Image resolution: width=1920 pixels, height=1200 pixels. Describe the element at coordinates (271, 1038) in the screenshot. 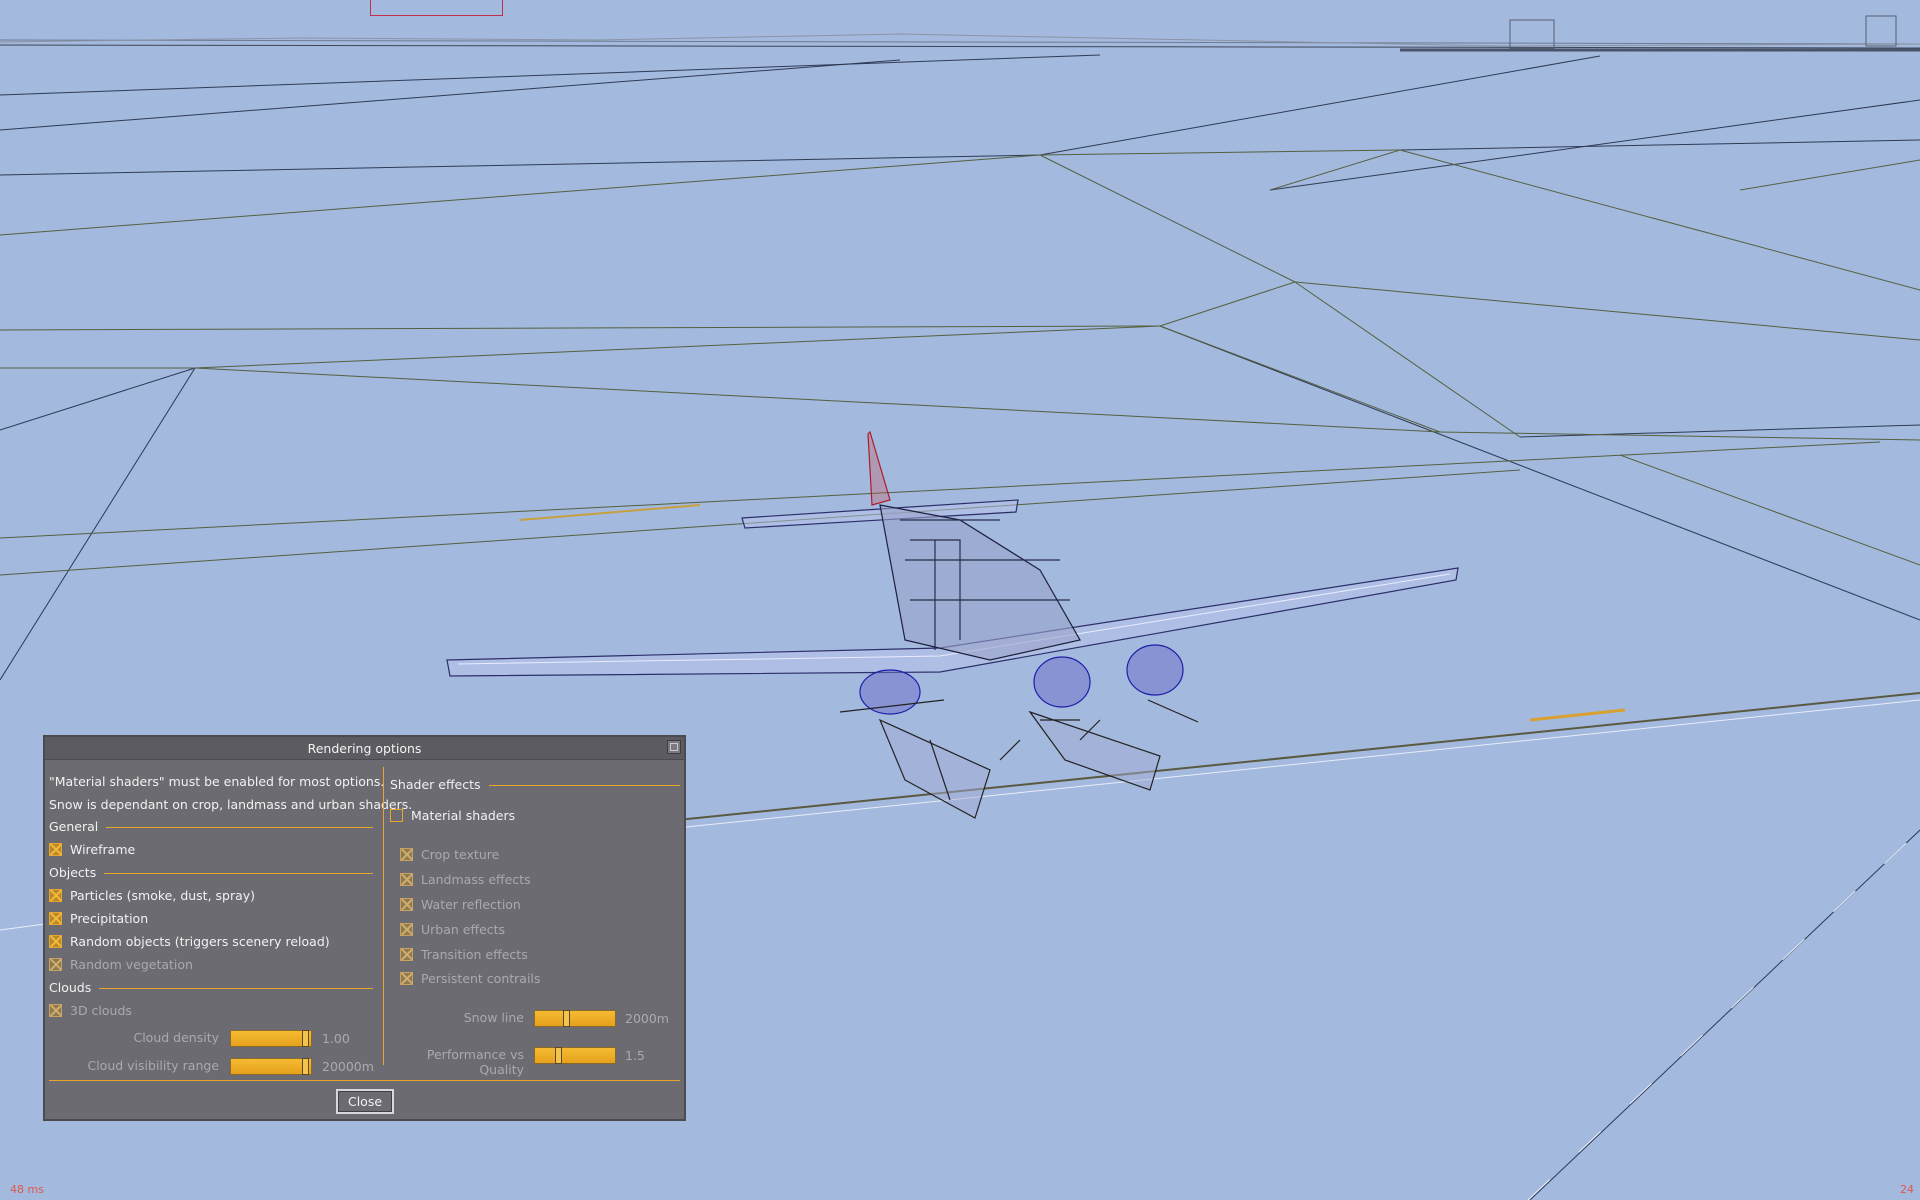

I see `cloud-density-slider` at that location.